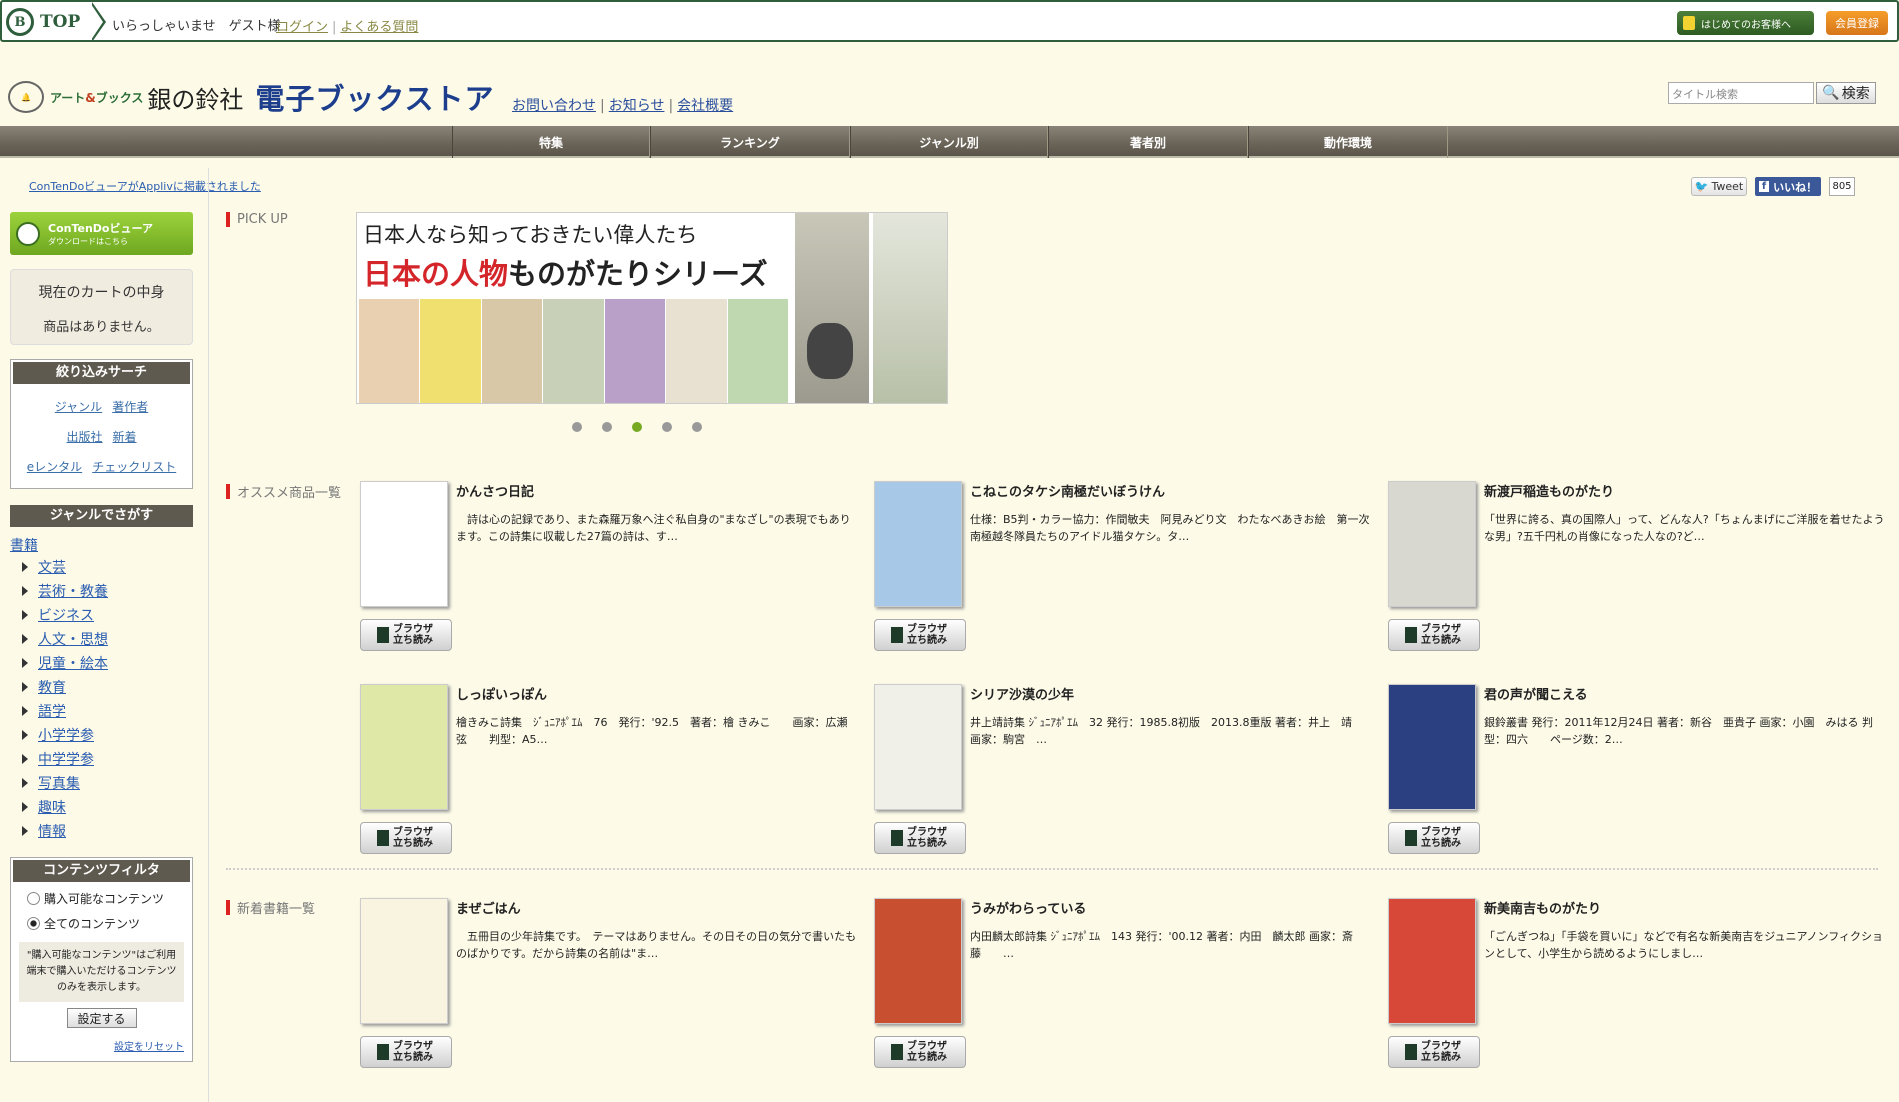  I want to click on genre-link: 小学学参, so click(66, 735).